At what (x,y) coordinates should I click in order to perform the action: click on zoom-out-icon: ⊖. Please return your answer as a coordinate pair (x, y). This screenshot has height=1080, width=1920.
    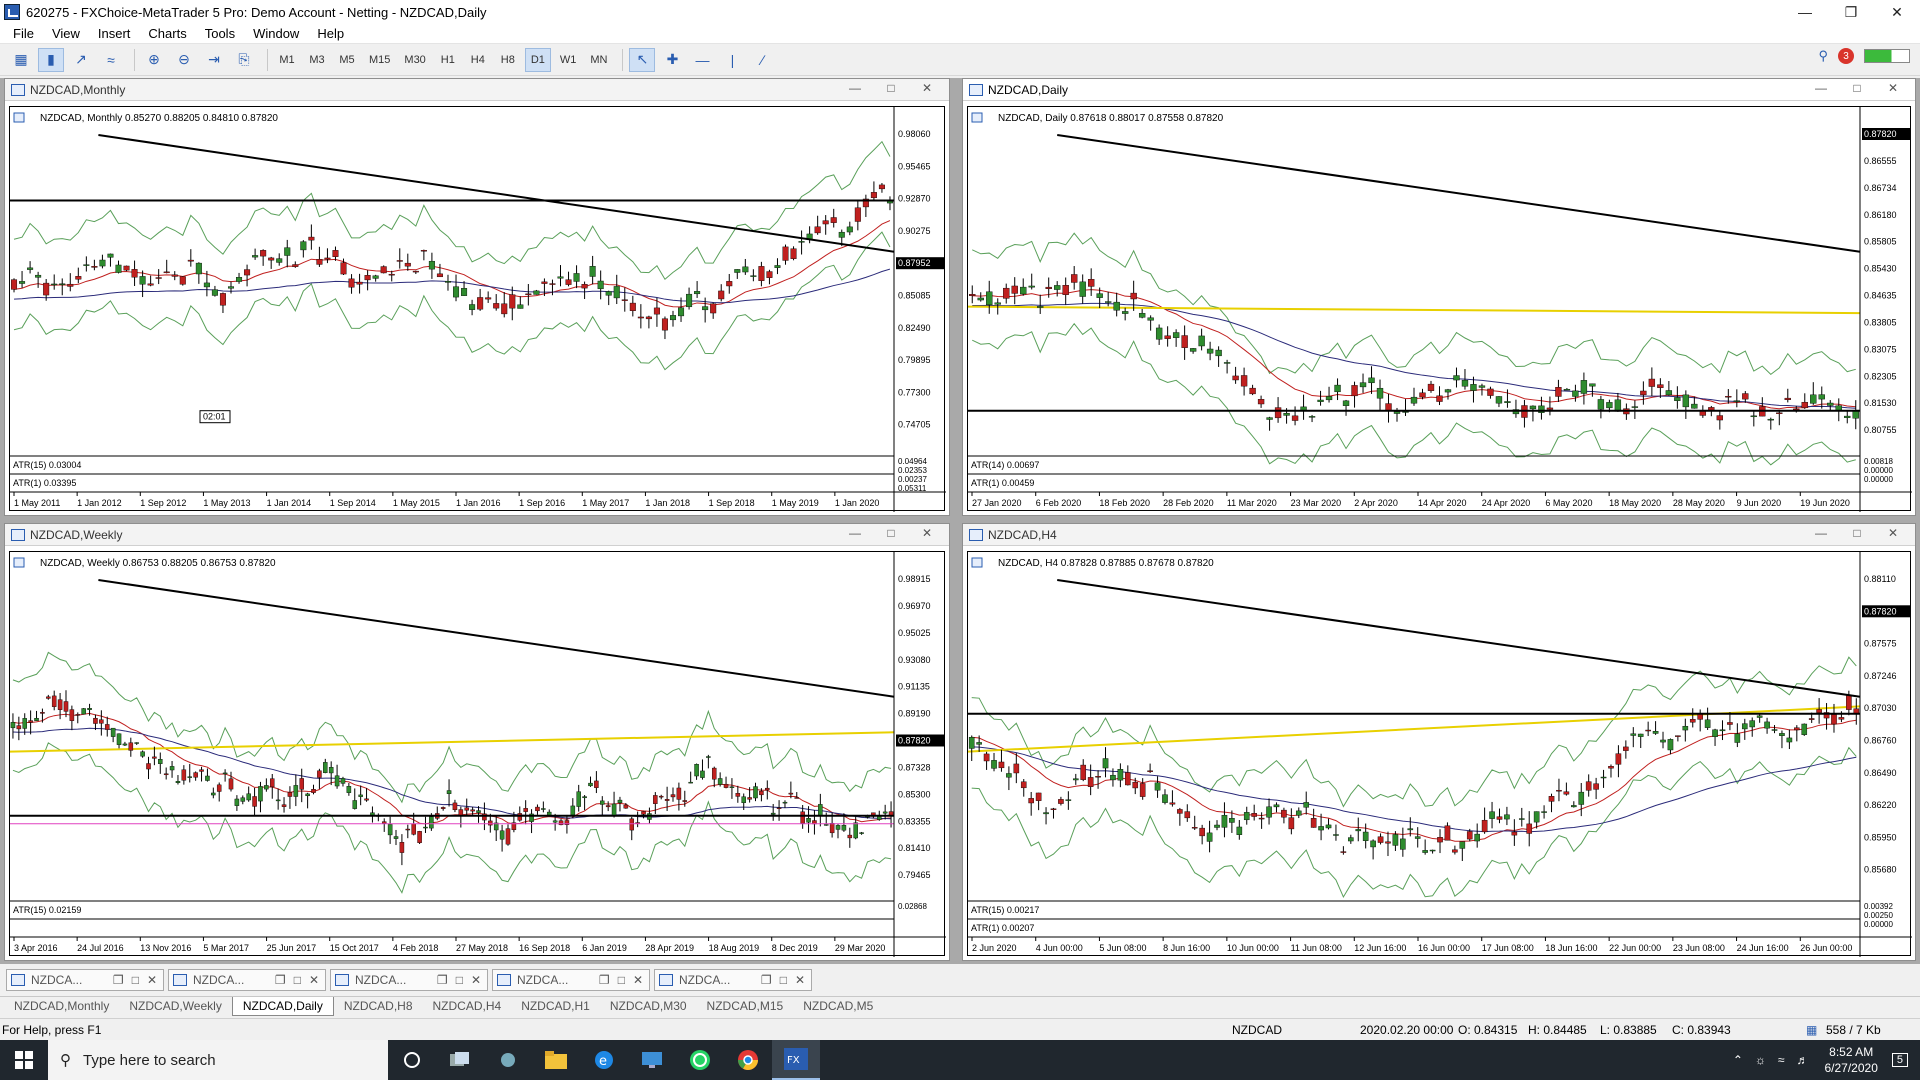
    Looking at the image, I should click on (184, 60).